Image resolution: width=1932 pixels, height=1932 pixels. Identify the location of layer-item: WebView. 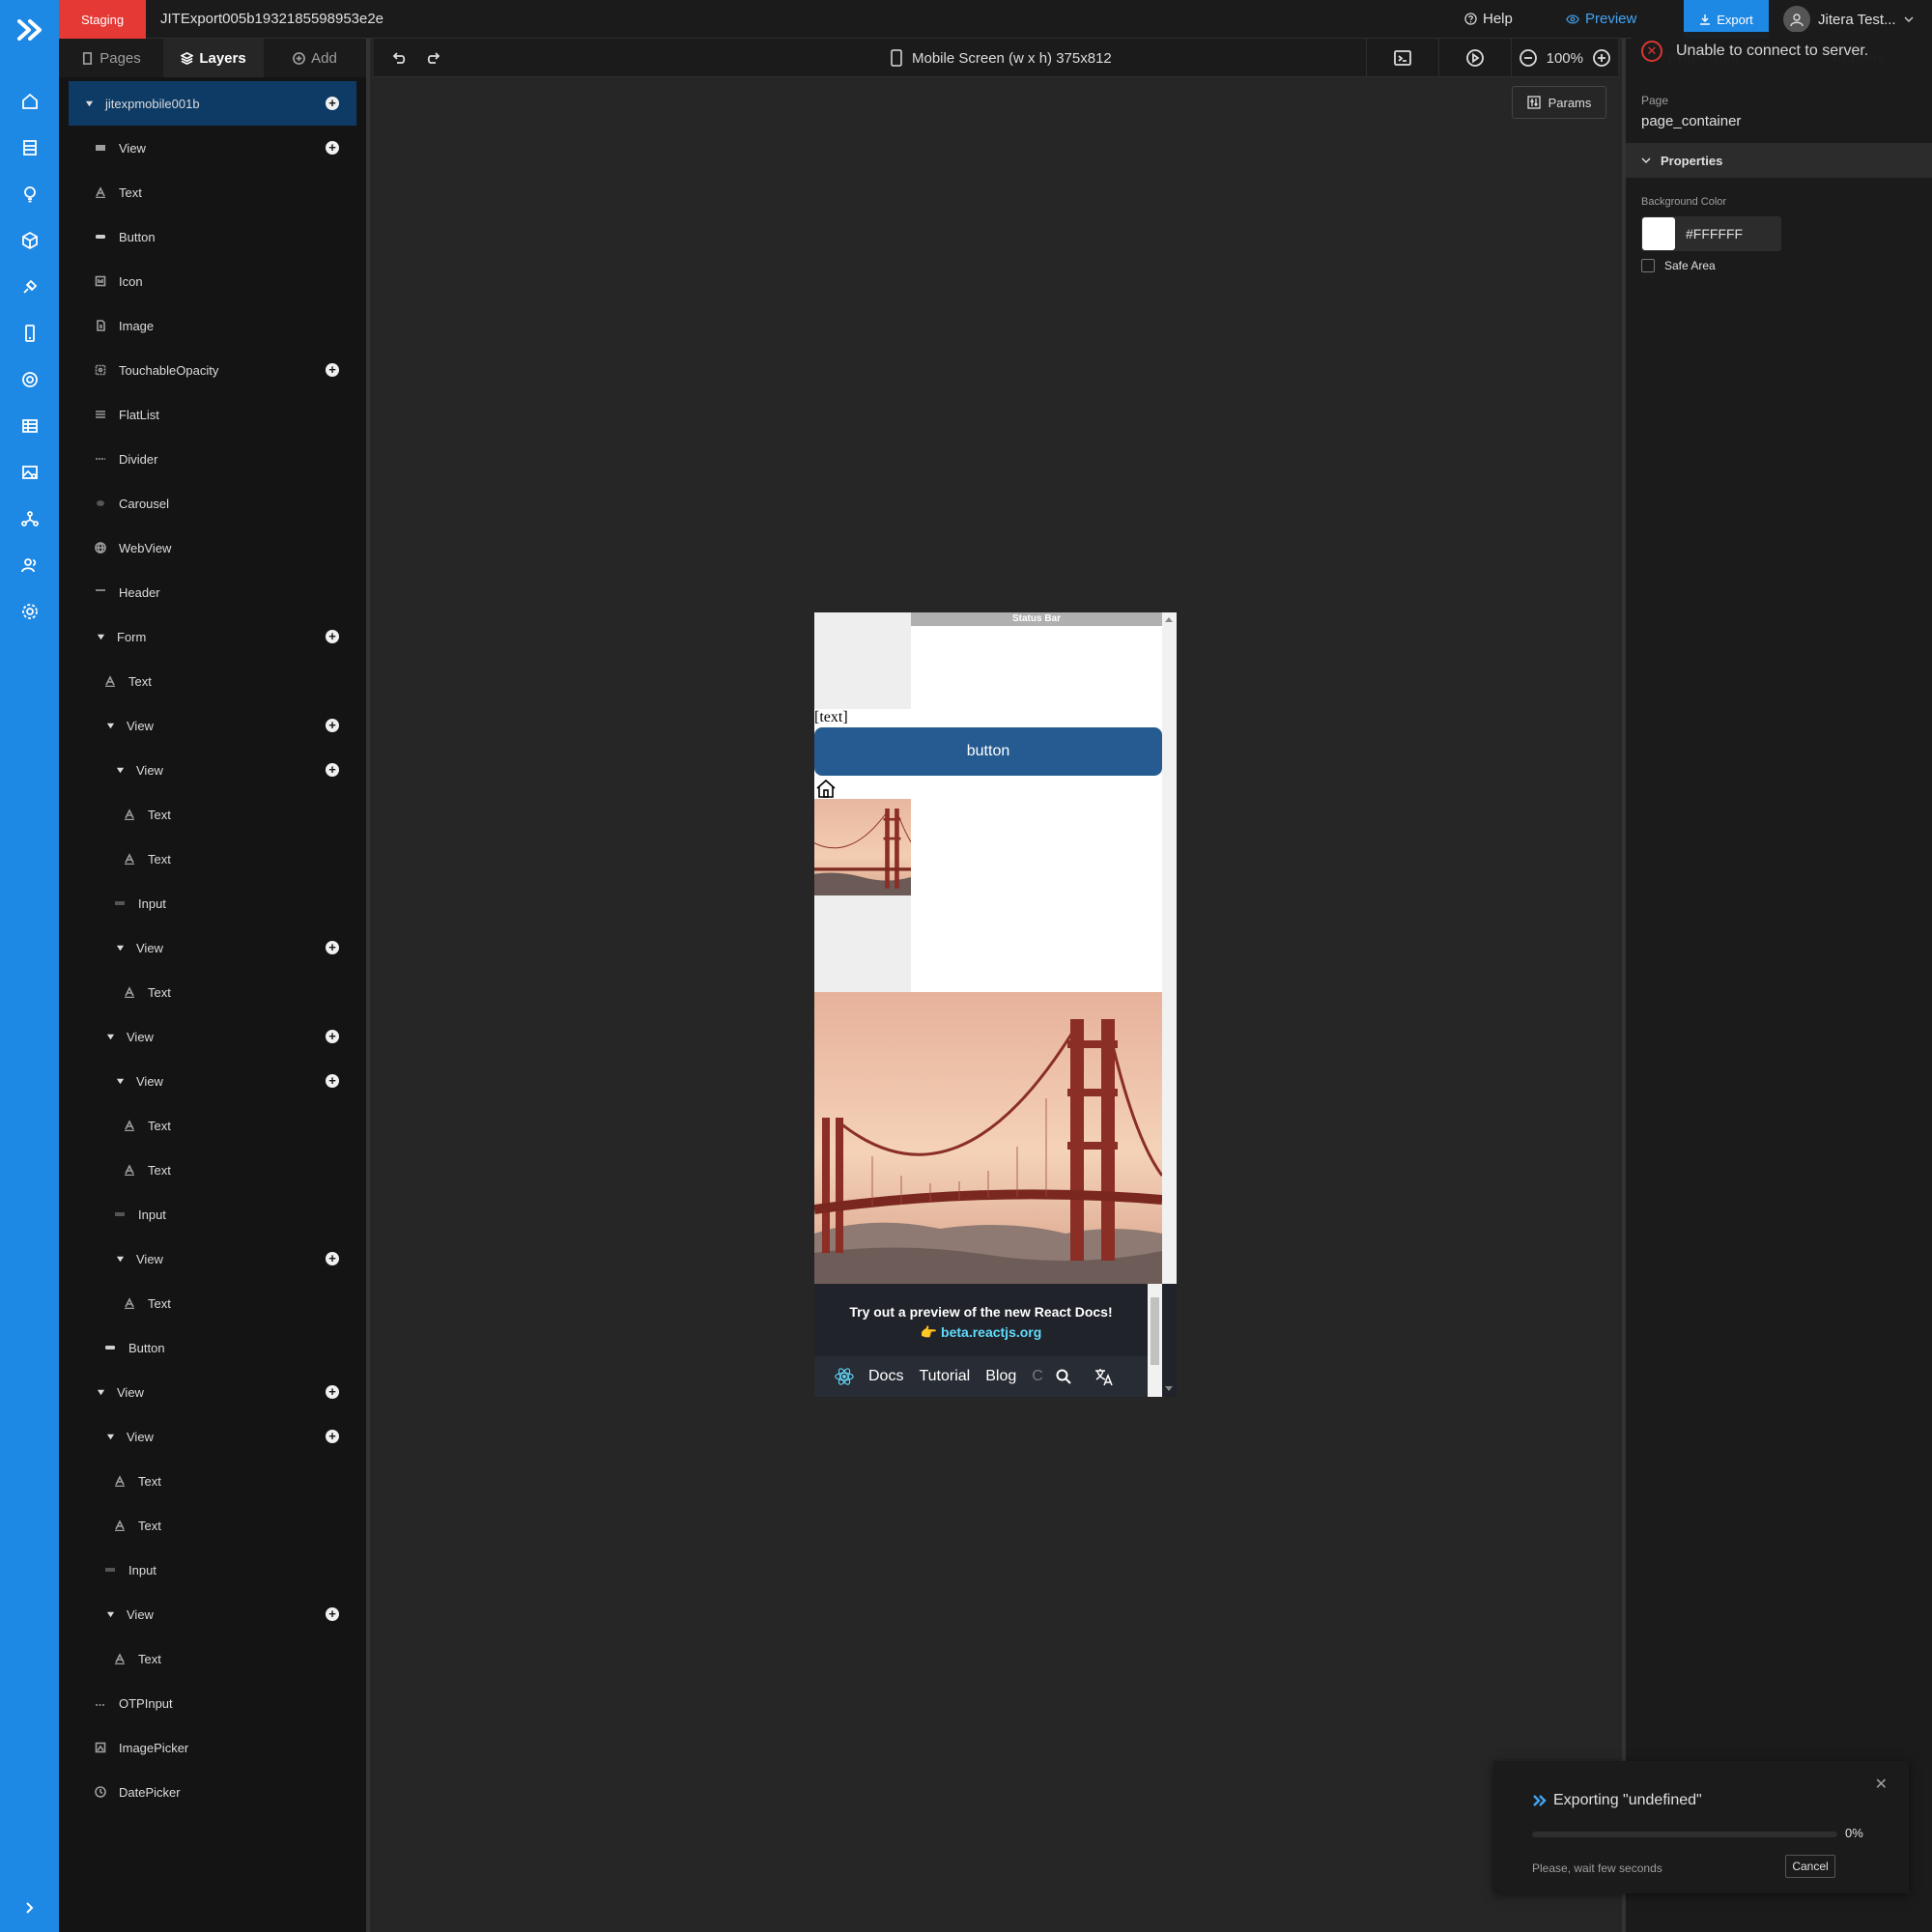
(212, 548).